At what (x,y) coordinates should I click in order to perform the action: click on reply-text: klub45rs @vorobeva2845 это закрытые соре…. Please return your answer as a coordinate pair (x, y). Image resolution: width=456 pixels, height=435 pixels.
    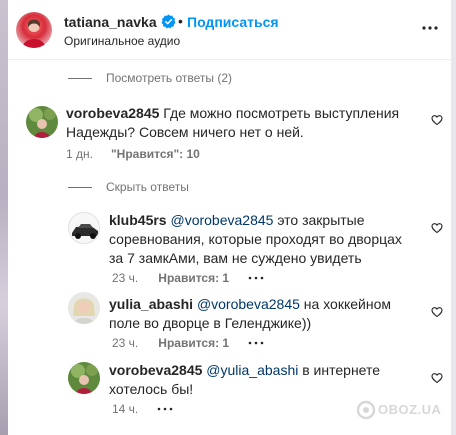
    Looking at the image, I should click on (264, 239).